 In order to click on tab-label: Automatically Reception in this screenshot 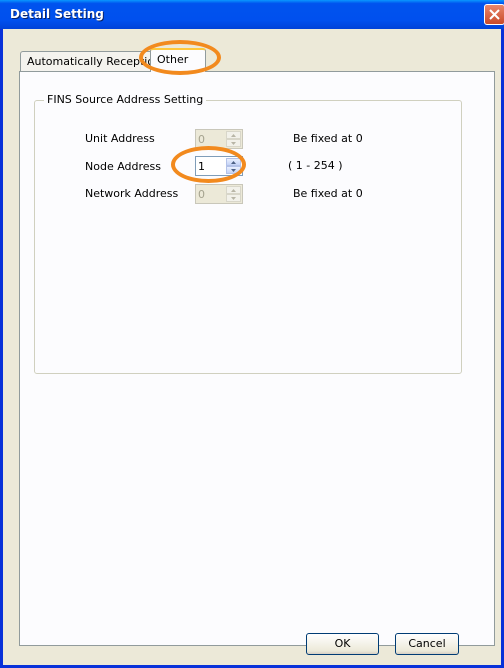, I will do `click(94, 61)`.